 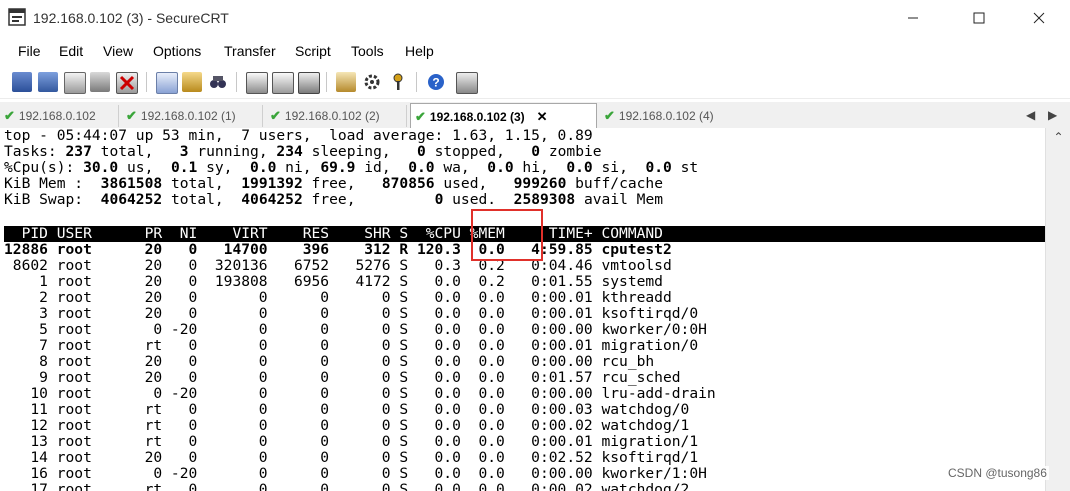 I want to click on print-icon, so click(x=283, y=83).